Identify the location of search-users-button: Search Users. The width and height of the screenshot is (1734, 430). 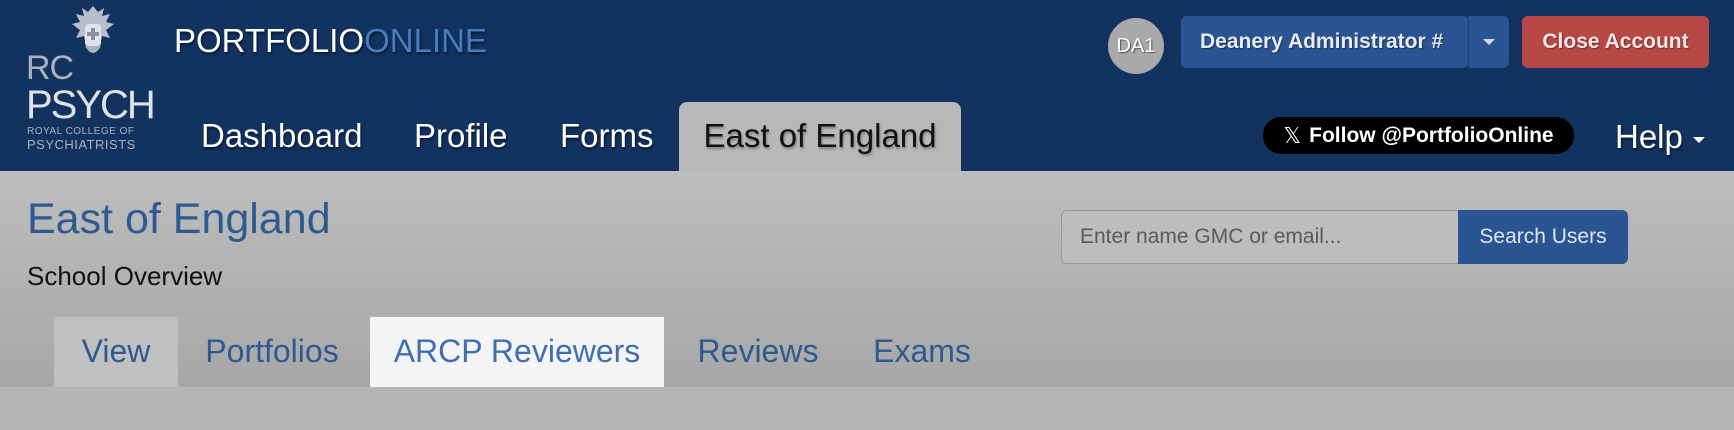
(1543, 237).